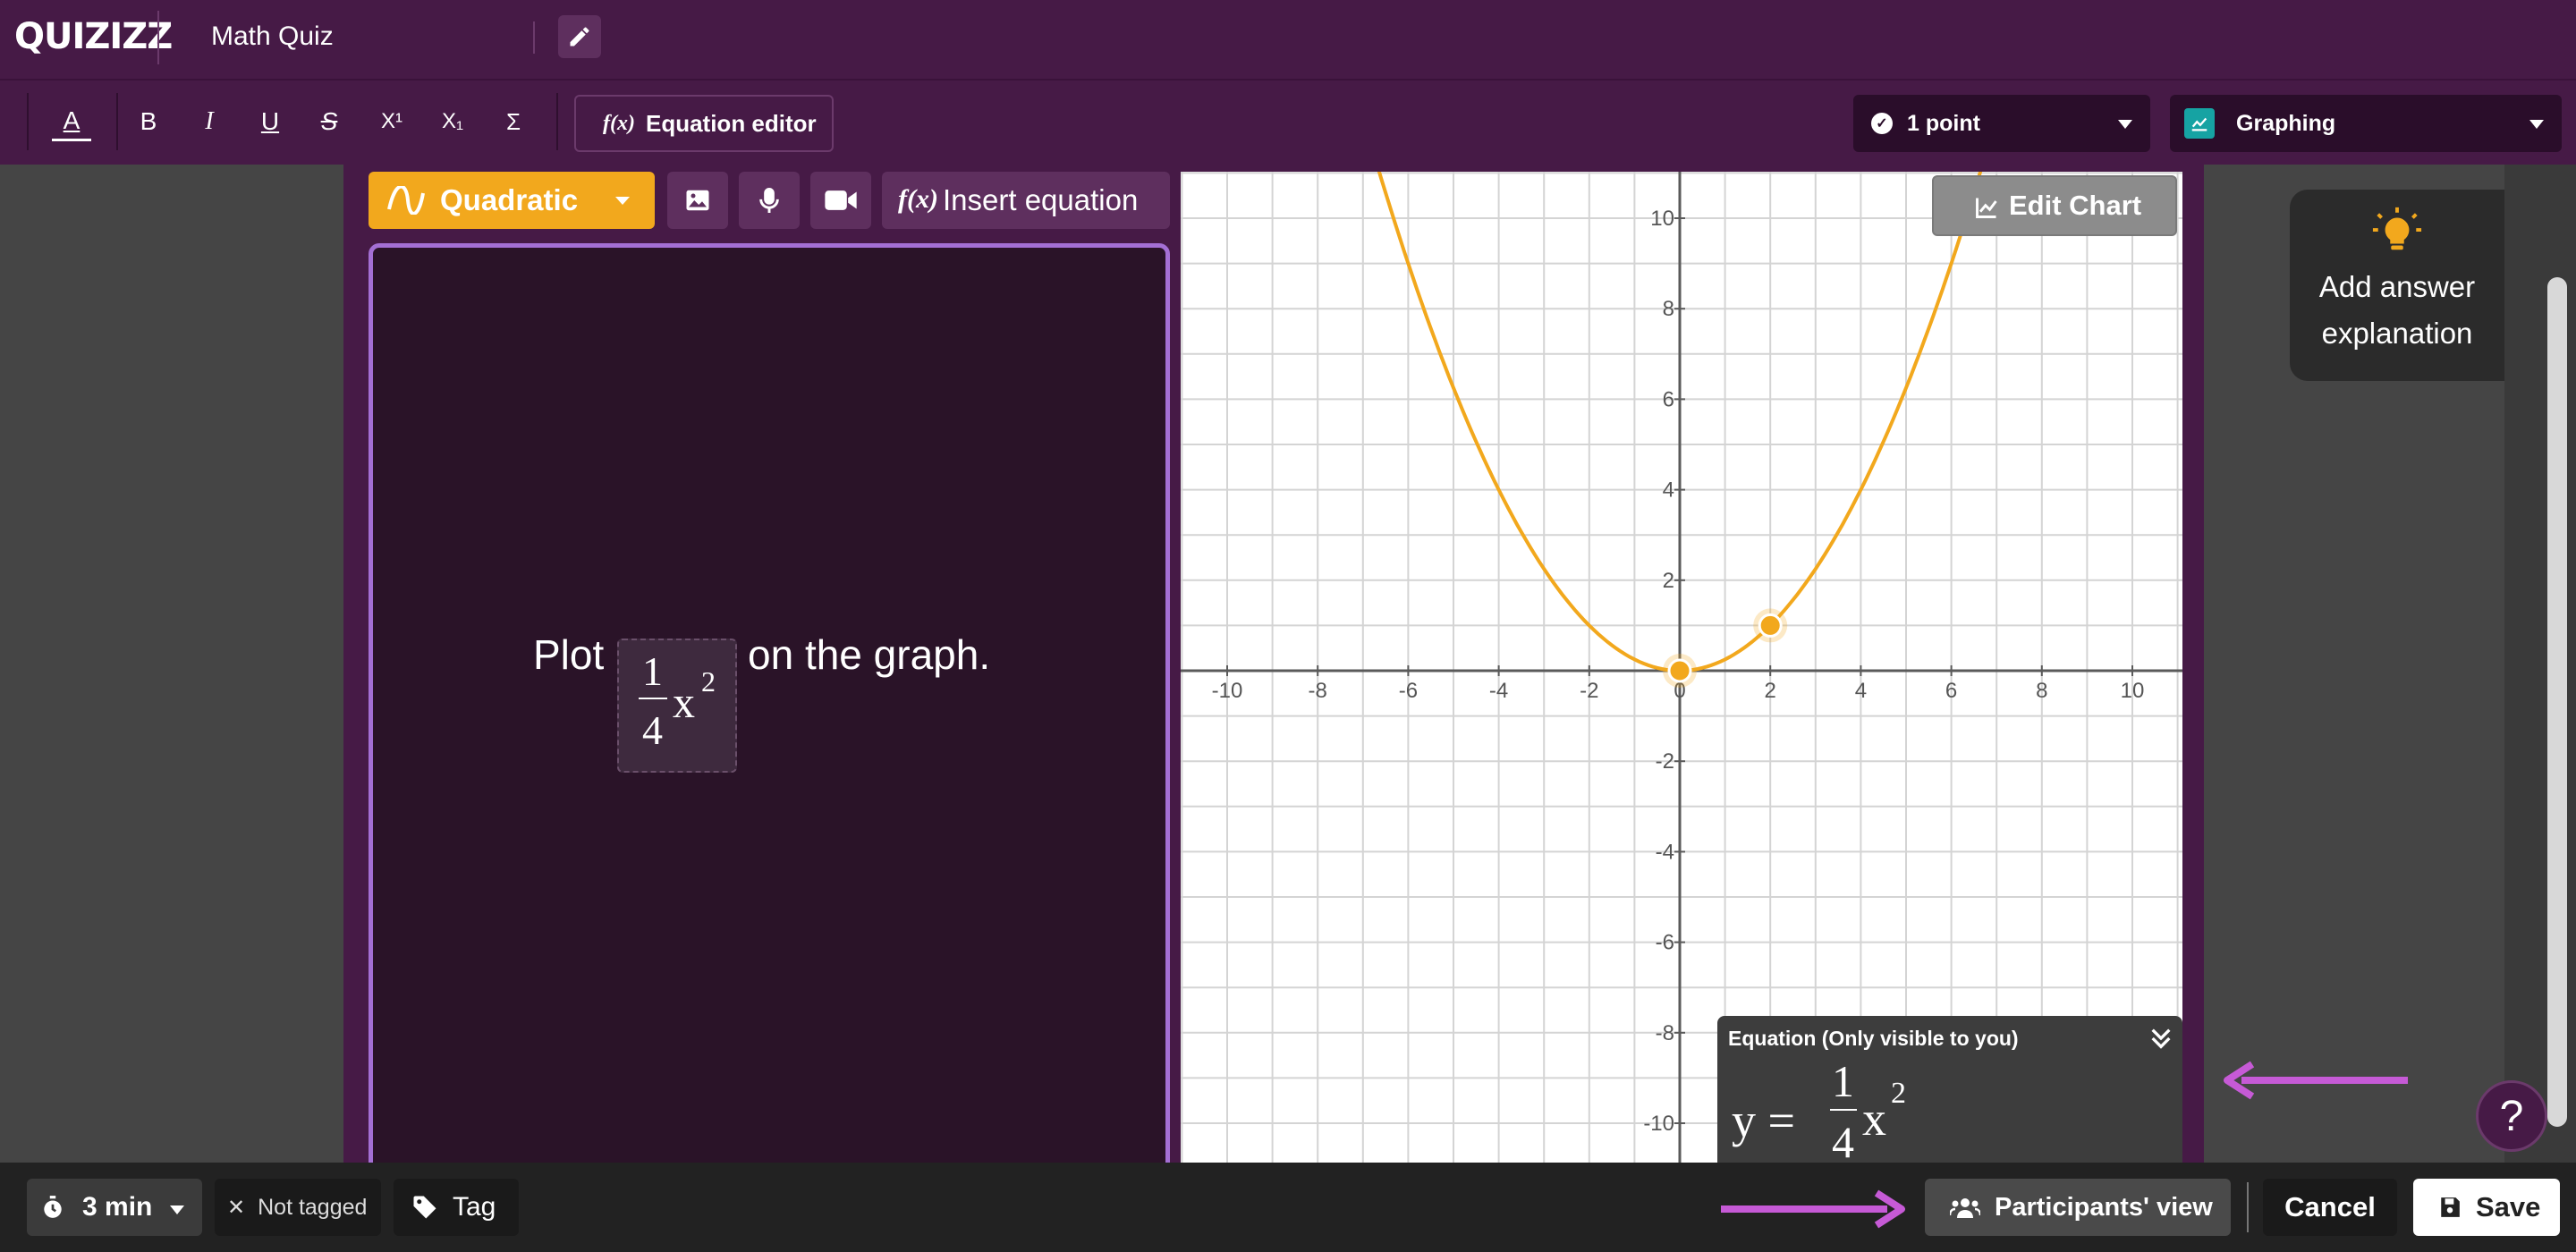 Image resolution: width=2576 pixels, height=1252 pixels. I want to click on math-variable: x, so click(684, 702).